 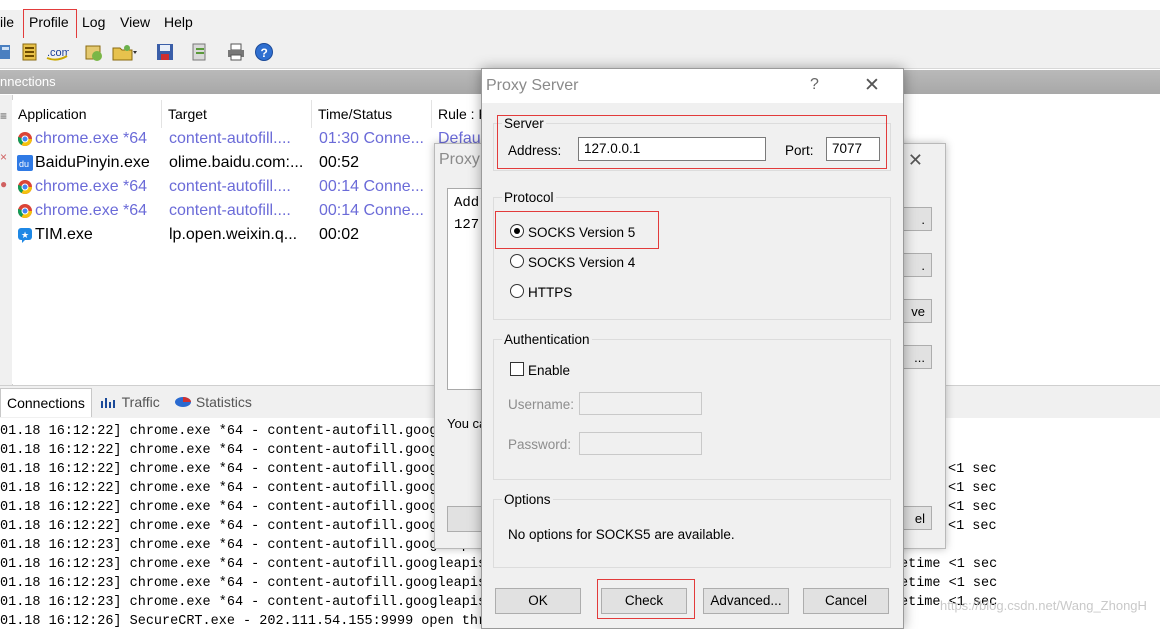 What do you see at coordinates (459, 159) in the screenshot?
I see `proxy-list-dialog-title: Proxy` at bounding box center [459, 159].